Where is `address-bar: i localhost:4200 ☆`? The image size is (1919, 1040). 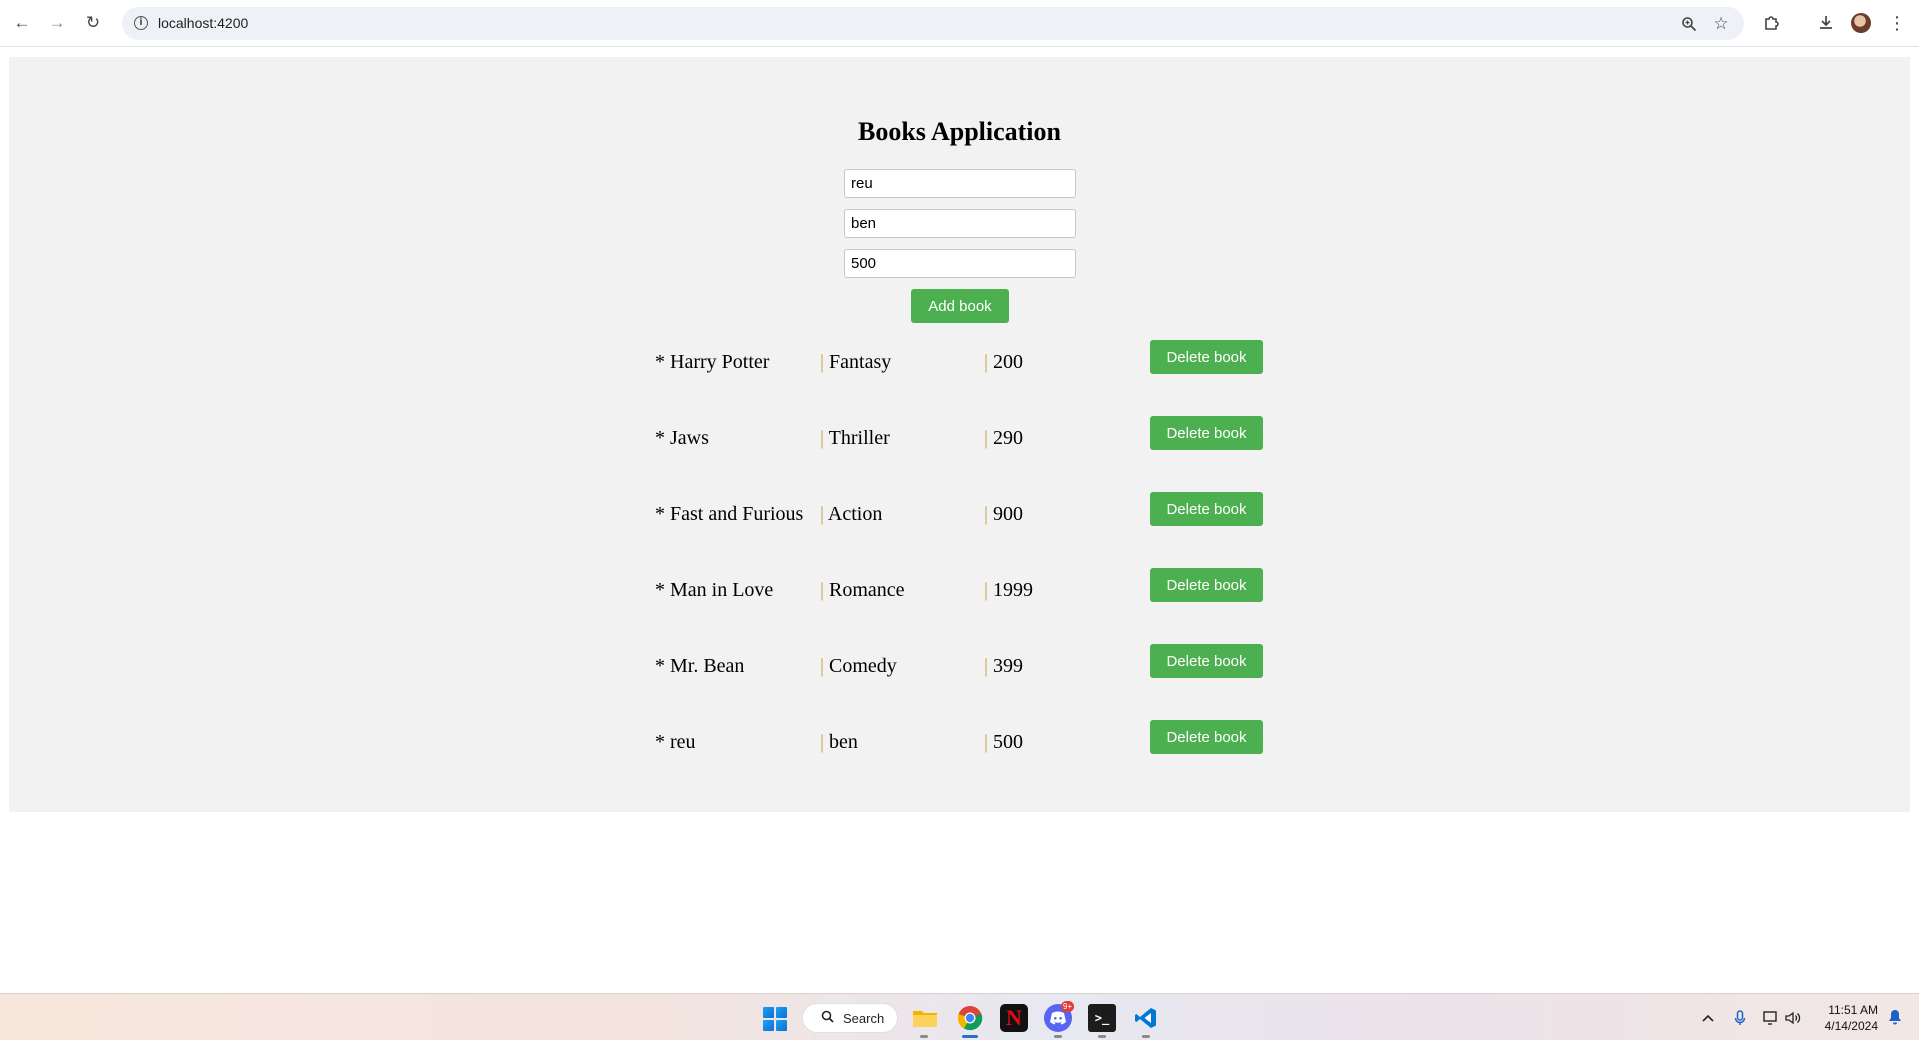
address-bar: i localhost:4200 ☆ is located at coordinates (933, 23).